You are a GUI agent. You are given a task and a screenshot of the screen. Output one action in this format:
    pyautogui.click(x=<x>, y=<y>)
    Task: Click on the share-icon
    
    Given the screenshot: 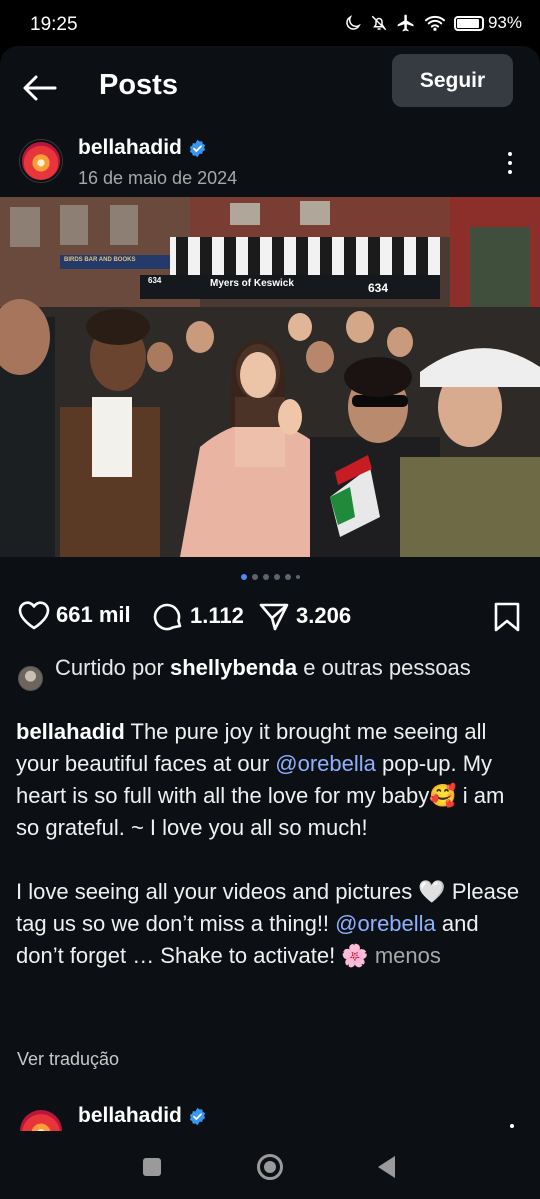 What is the action you would take?
    pyautogui.click(x=274, y=617)
    